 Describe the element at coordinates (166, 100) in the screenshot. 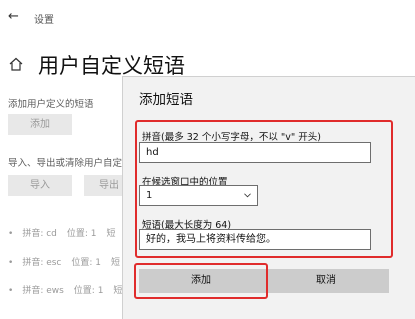

I see `dialog-title: 添加短语` at that location.